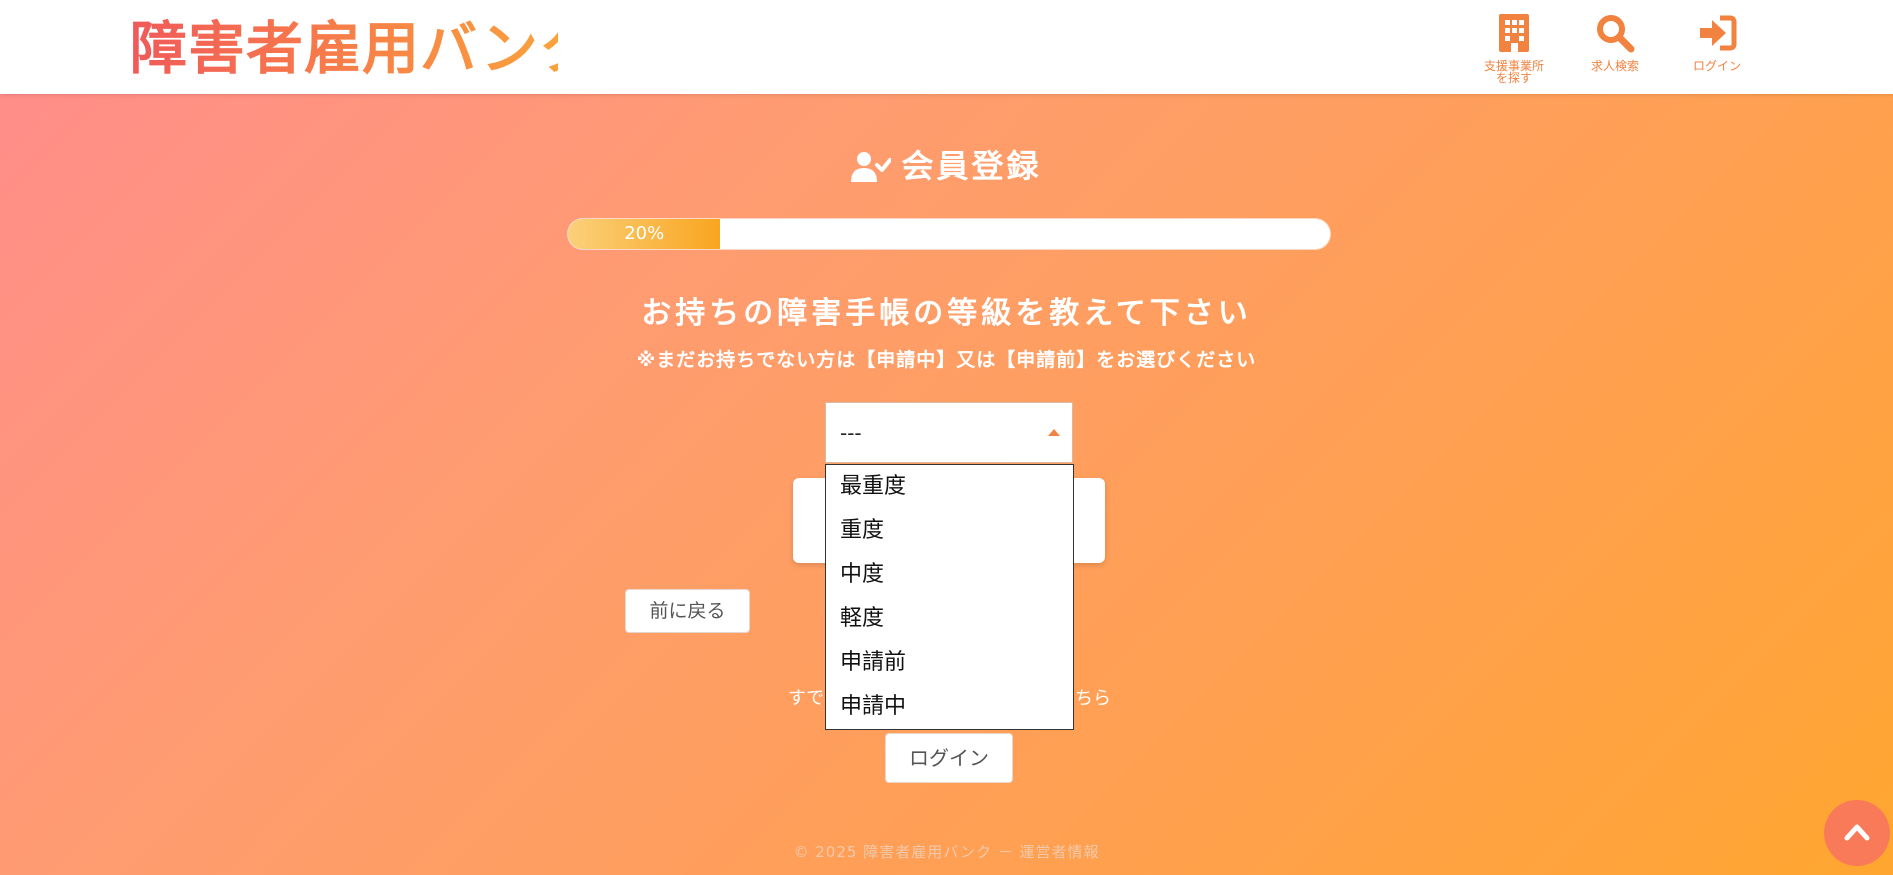 The height and width of the screenshot is (875, 1893). I want to click on option-before-application: 申請前, so click(949, 663).